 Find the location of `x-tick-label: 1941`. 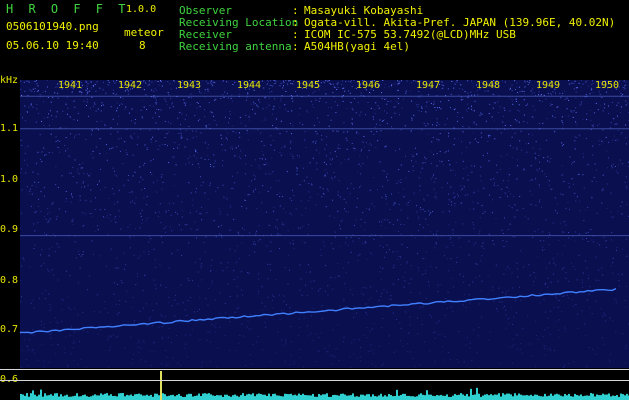

x-tick-label: 1941 is located at coordinates (70, 85).